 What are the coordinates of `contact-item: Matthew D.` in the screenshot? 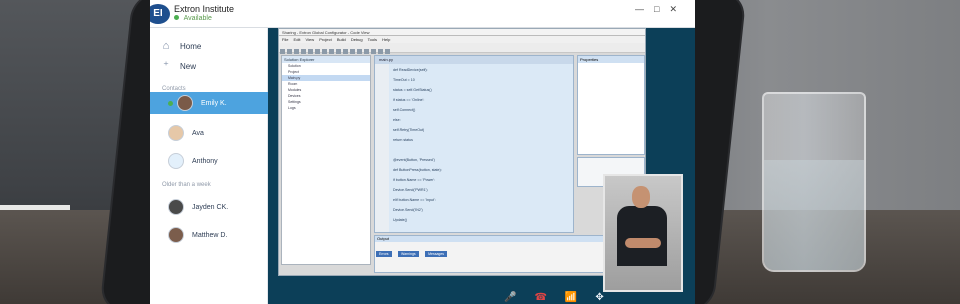 It's located at (209, 235).